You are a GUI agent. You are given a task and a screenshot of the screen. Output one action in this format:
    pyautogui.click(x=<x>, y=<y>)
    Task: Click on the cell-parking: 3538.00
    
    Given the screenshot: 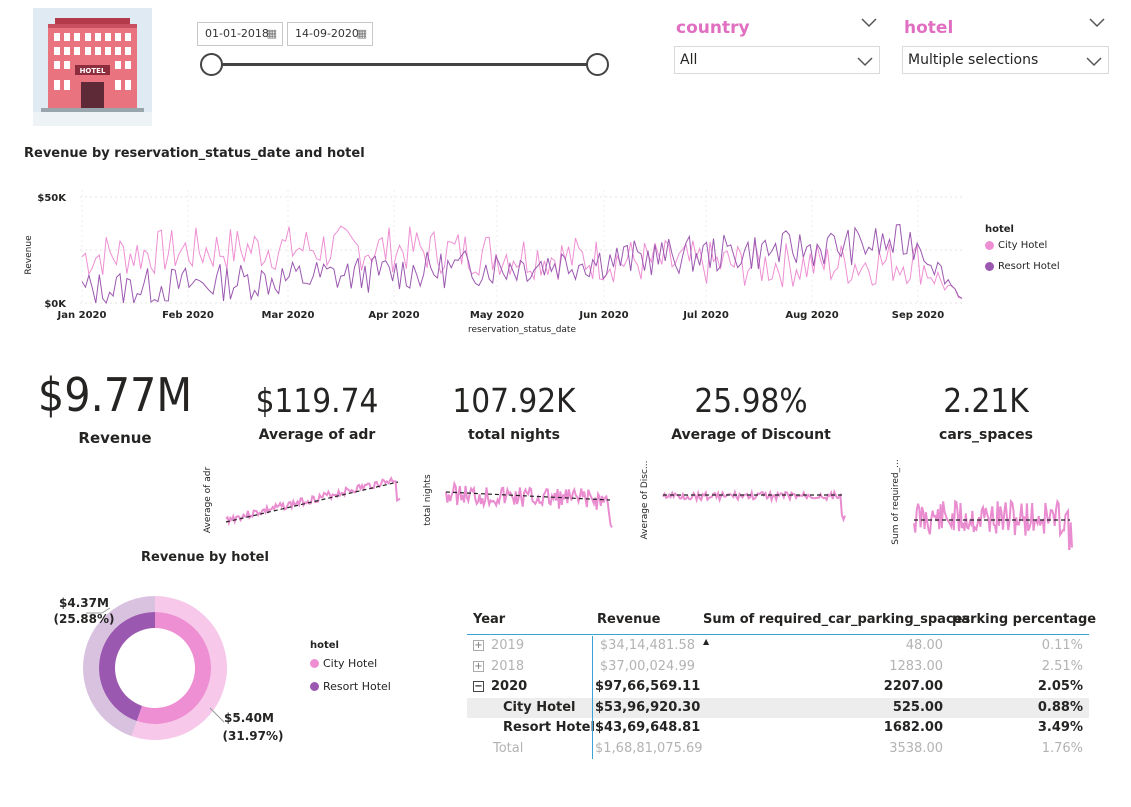 What is the action you would take?
    pyautogui.click(x=916, y=748)
    